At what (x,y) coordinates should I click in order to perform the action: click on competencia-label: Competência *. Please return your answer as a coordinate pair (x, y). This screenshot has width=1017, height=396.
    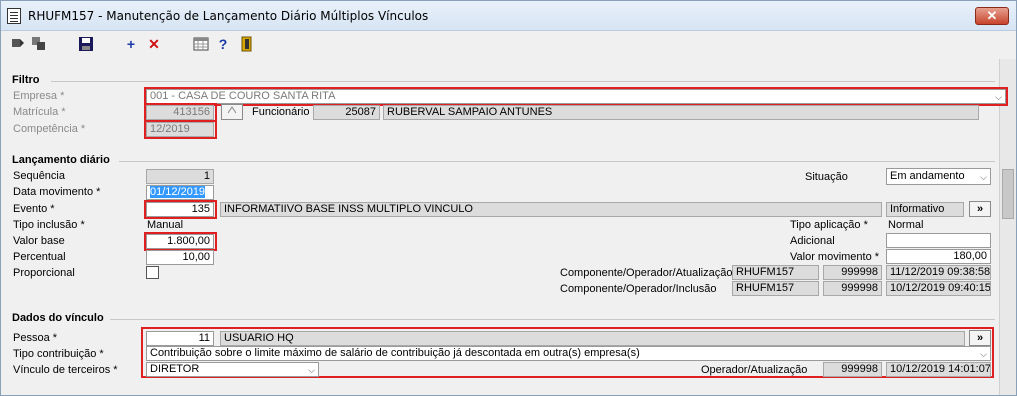
    Looking at the image, I should click on (49, 129).